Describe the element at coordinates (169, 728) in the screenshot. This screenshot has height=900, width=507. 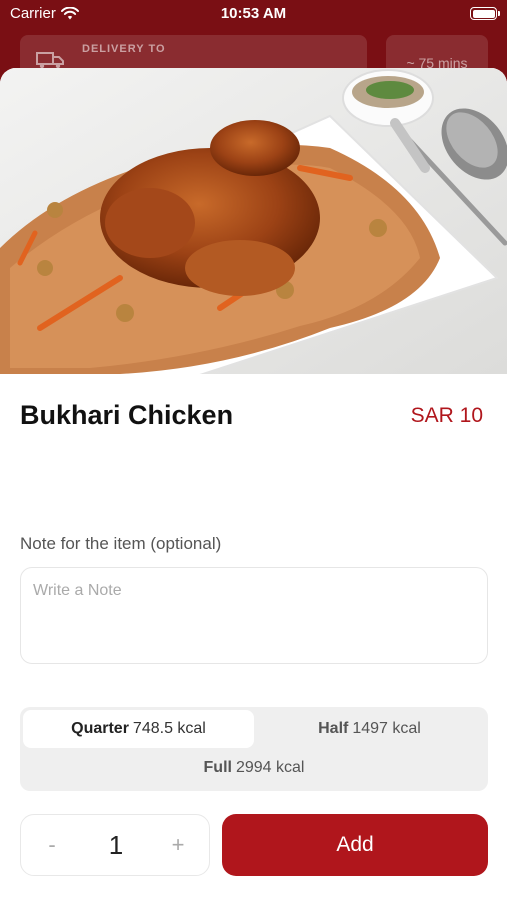
I see `portion-kcal: 748.5 kcal` at that location.